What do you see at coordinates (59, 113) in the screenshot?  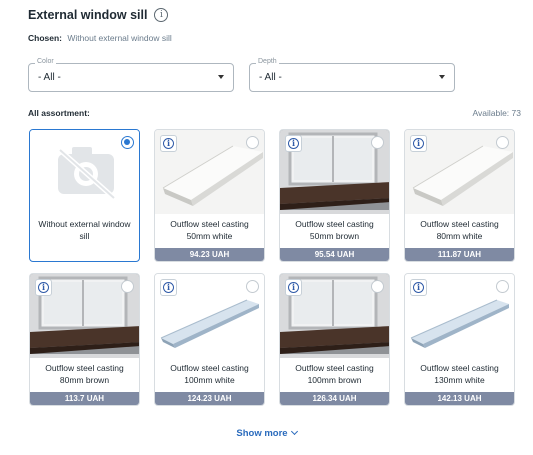 I see `assortment-label: All assortment:` at bounding box center [59, 113].